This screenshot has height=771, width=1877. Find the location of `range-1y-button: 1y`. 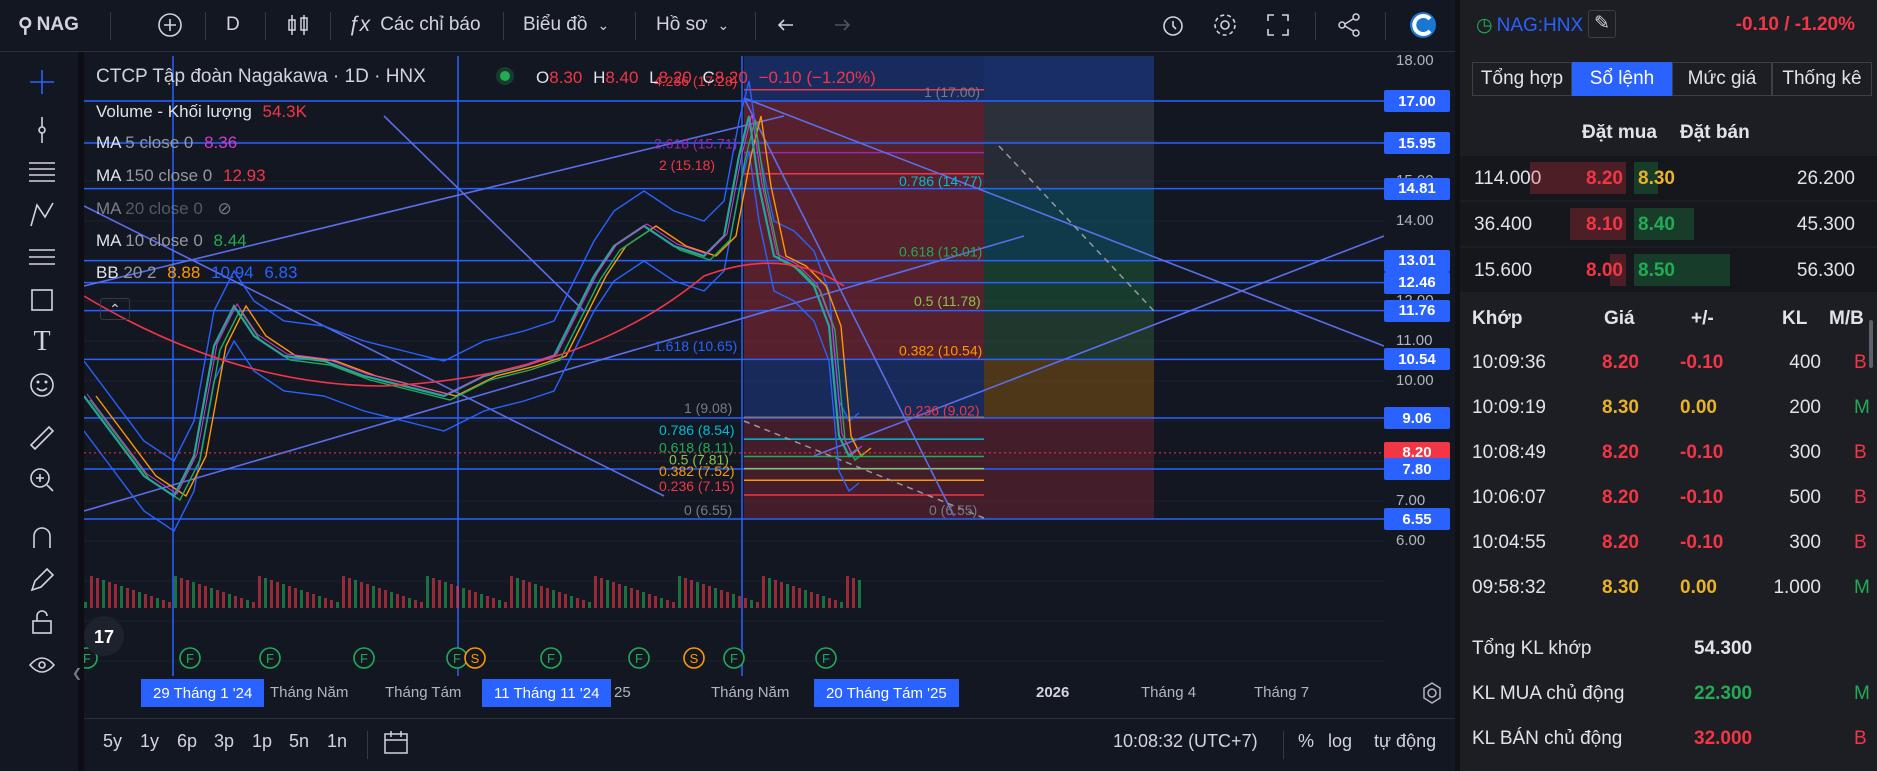

range-1y-button: 1y is located at coordinates (149, 741).